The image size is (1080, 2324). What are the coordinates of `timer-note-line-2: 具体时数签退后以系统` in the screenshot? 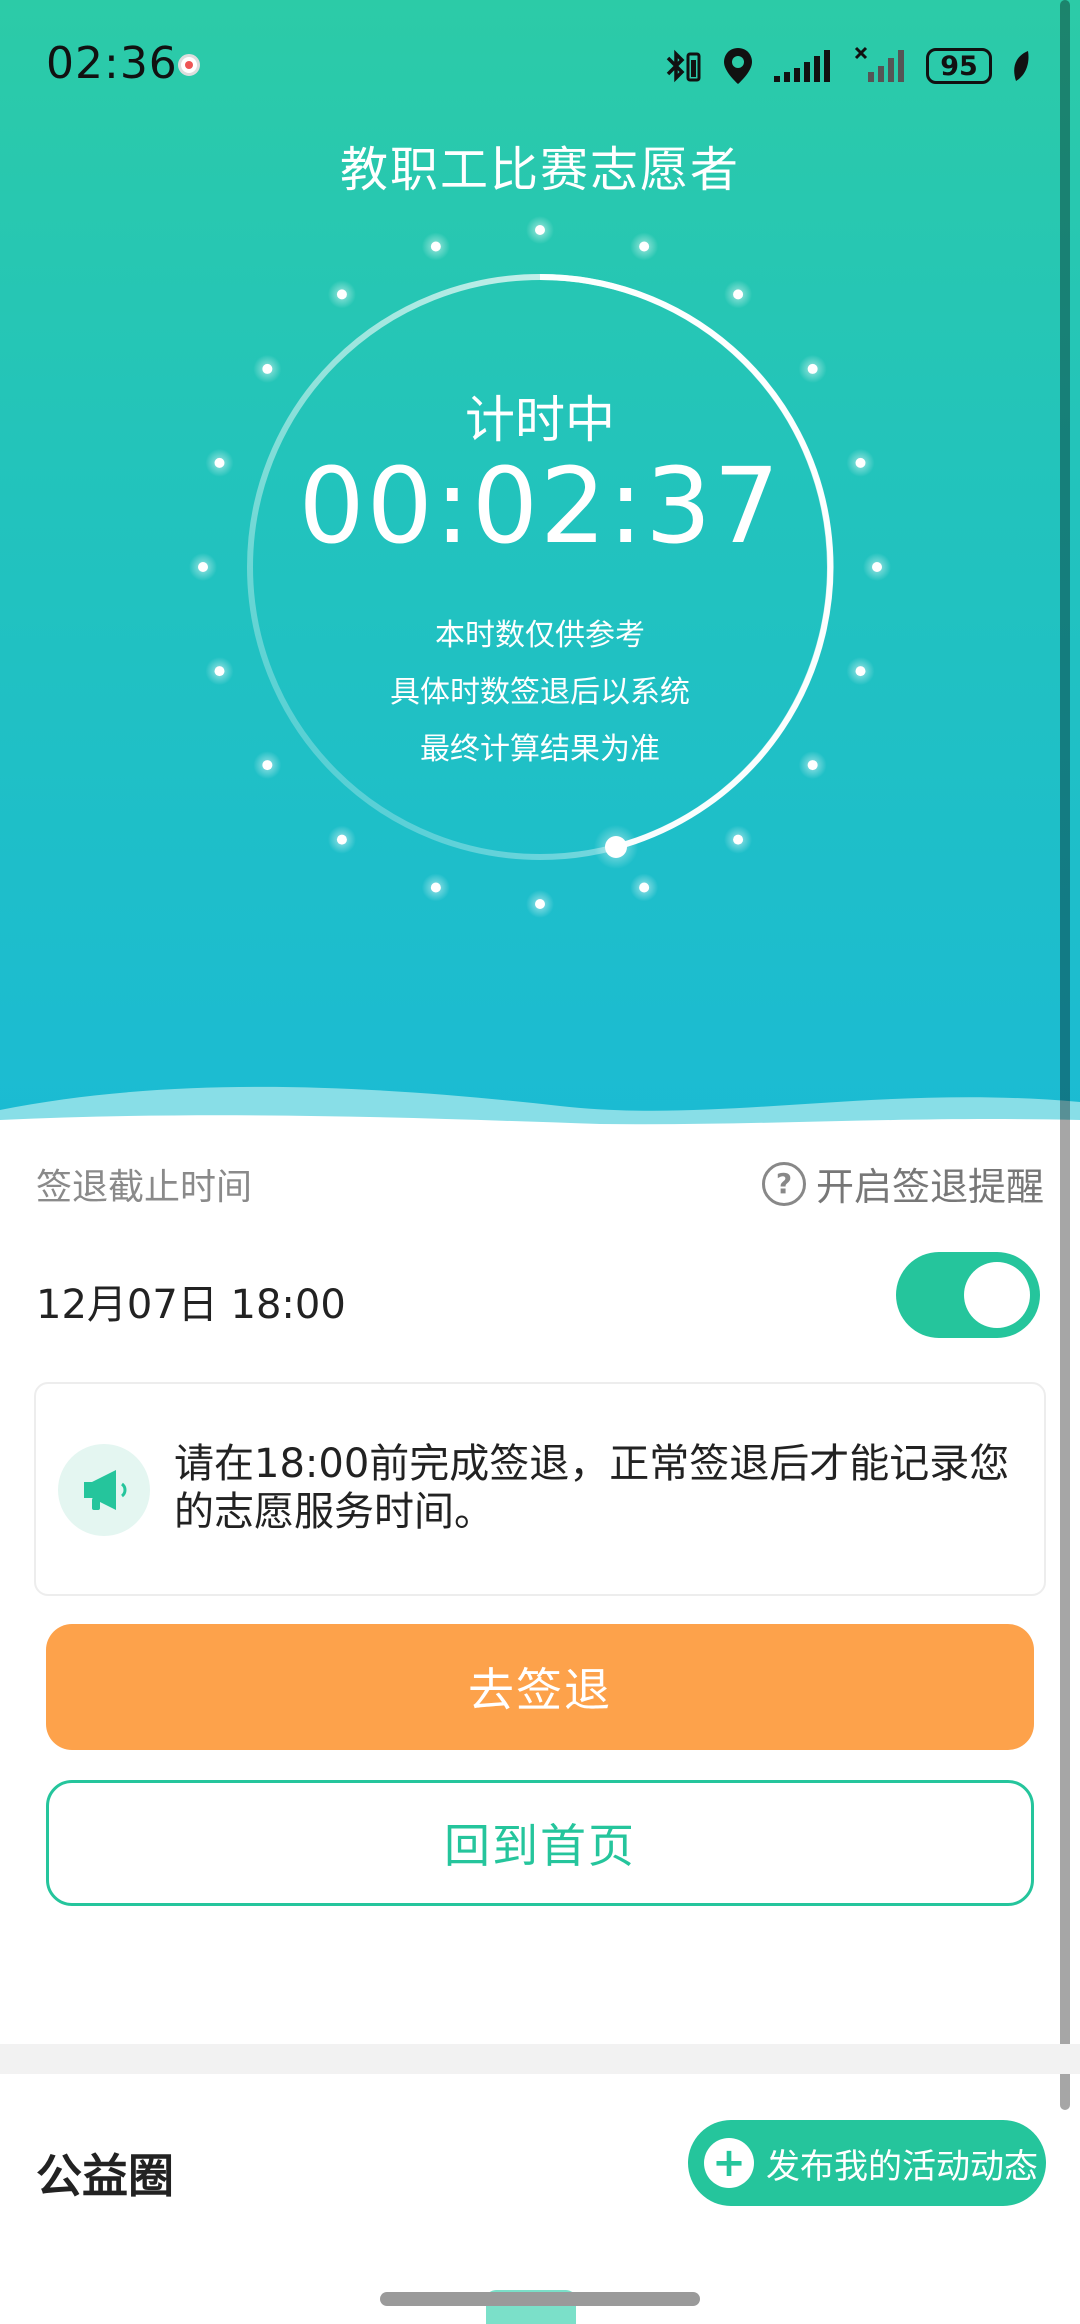 It's located at (540, 692).